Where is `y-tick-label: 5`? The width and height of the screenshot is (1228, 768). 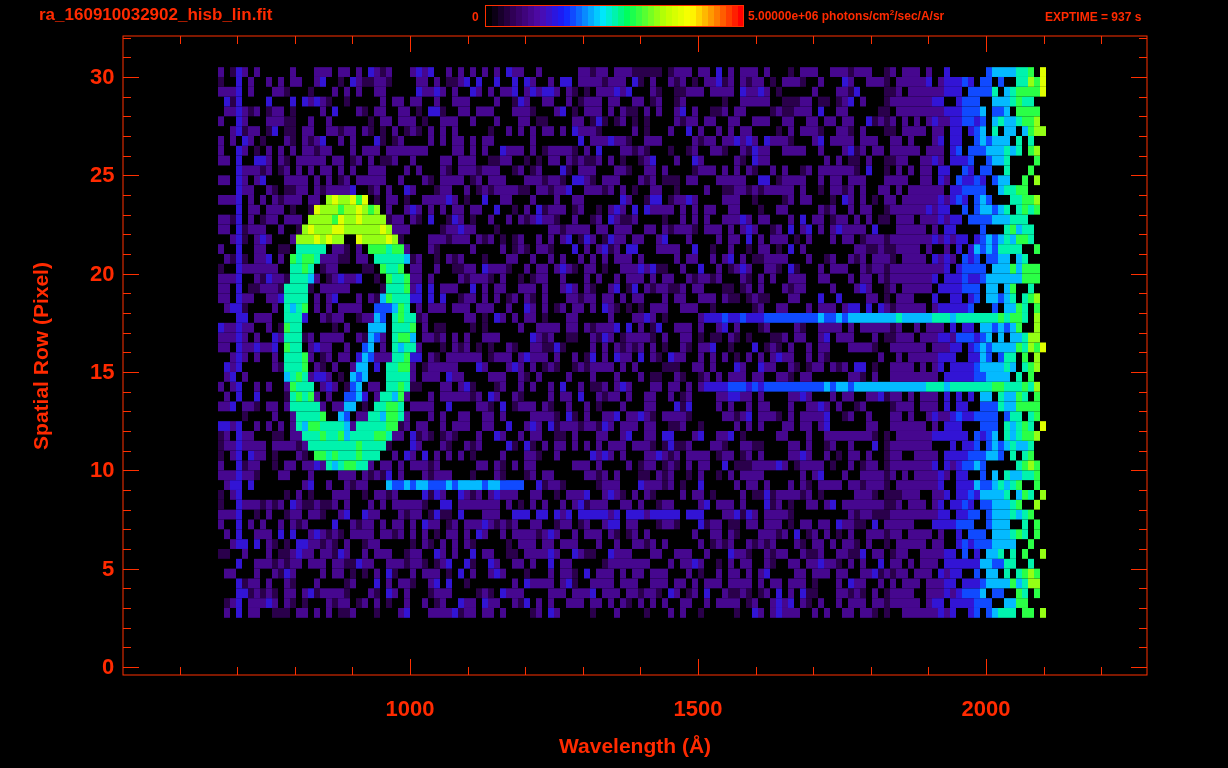
y-tick-label: 5 is located at coordinates (108, 568).